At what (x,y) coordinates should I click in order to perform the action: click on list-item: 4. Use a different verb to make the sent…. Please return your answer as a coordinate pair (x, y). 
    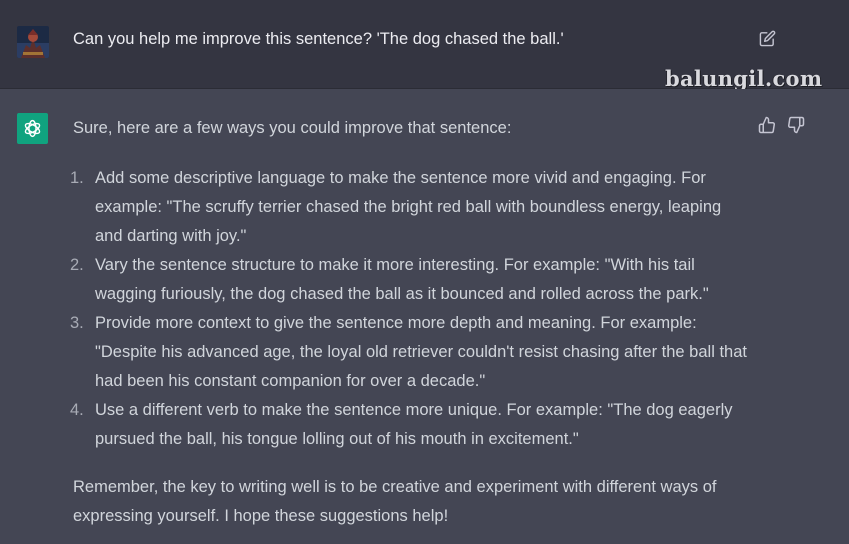
    Looking at the image, I should click on (411, 425).